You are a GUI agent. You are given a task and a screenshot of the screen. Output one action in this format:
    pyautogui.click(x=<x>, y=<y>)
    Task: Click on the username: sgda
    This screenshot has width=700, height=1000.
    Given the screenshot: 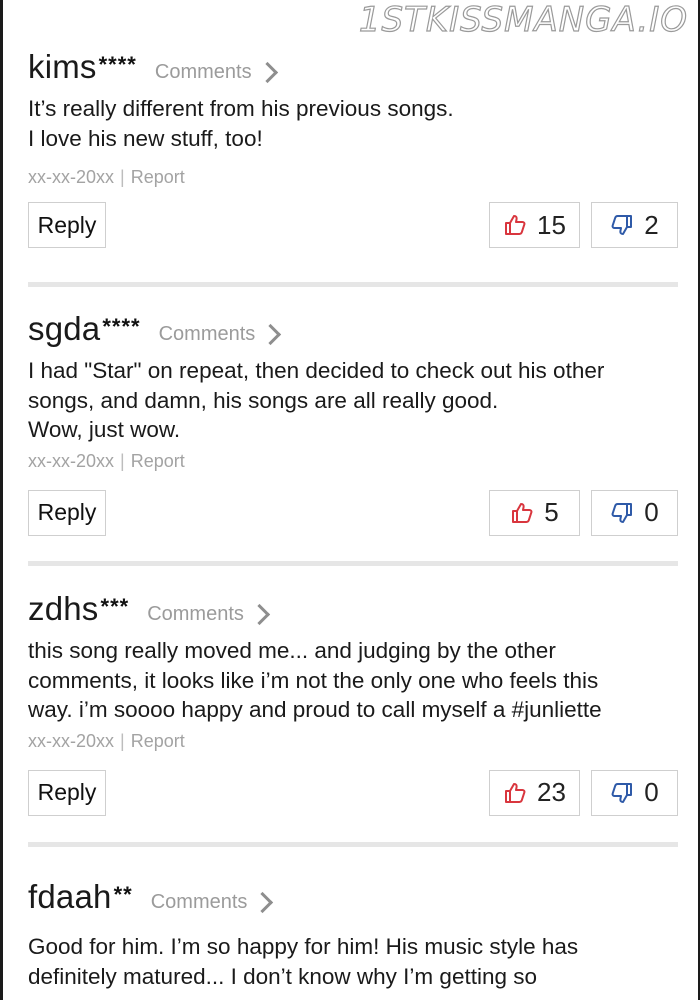 What is the action you would take?
    pyautogui.click(x=64, y=328)
    